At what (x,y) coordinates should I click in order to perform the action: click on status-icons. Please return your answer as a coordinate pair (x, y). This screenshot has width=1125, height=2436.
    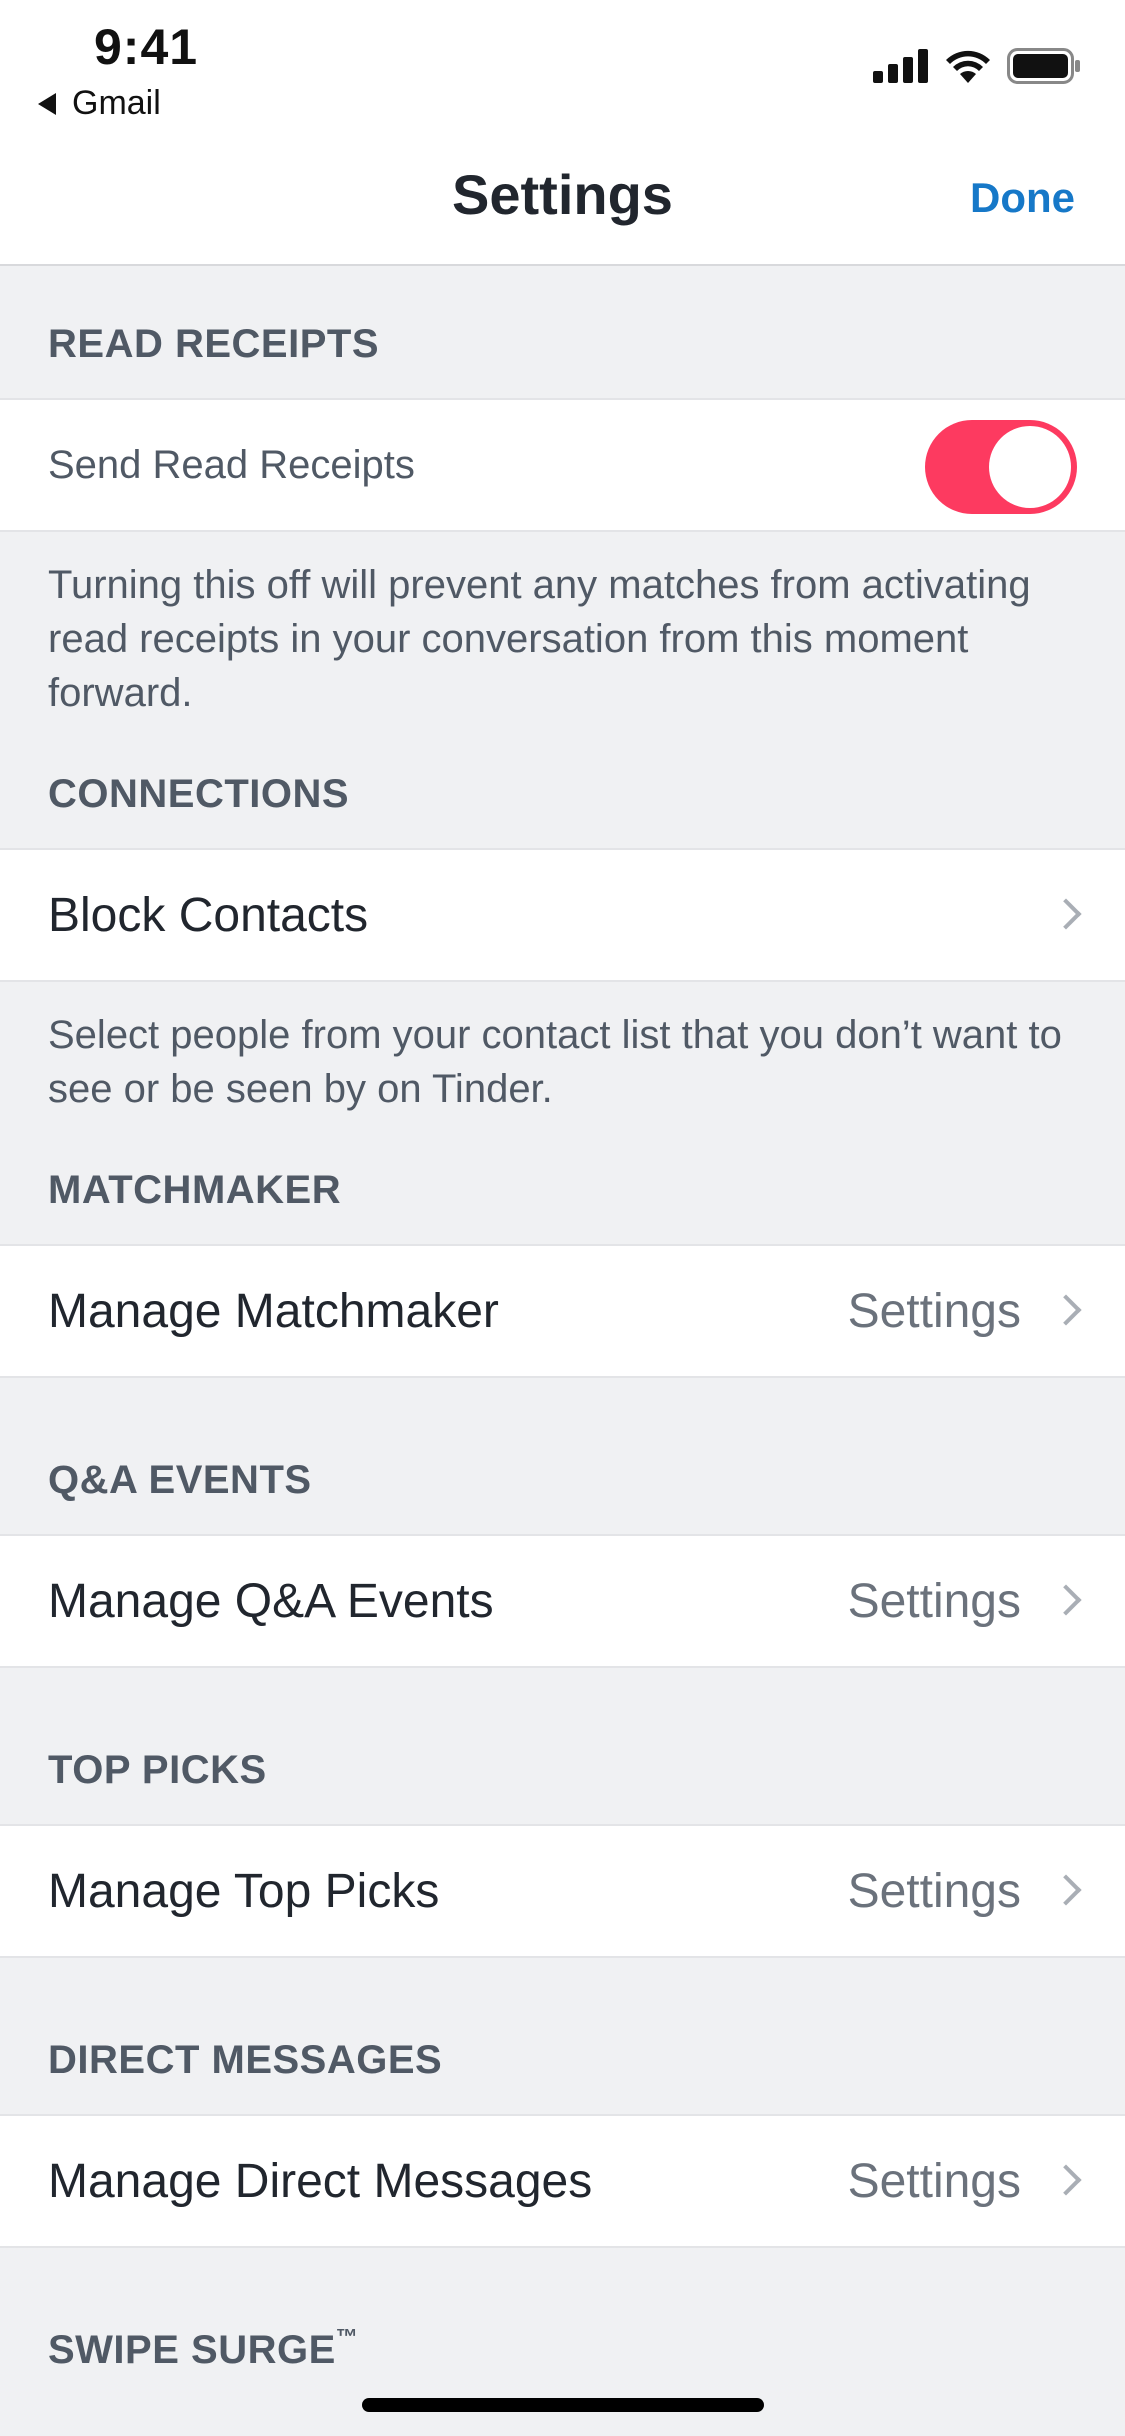
    Looking at the image, I should click on (977, 66).